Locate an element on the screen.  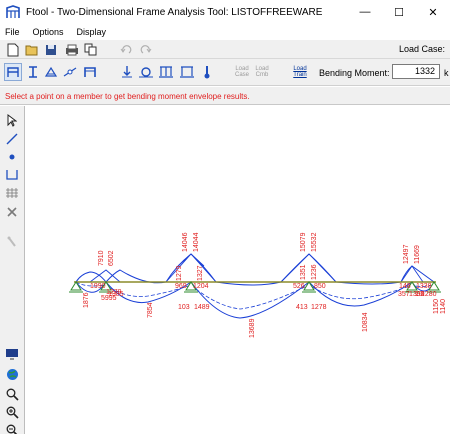
label-bottom: 10 is located at coordinates (419, 294).